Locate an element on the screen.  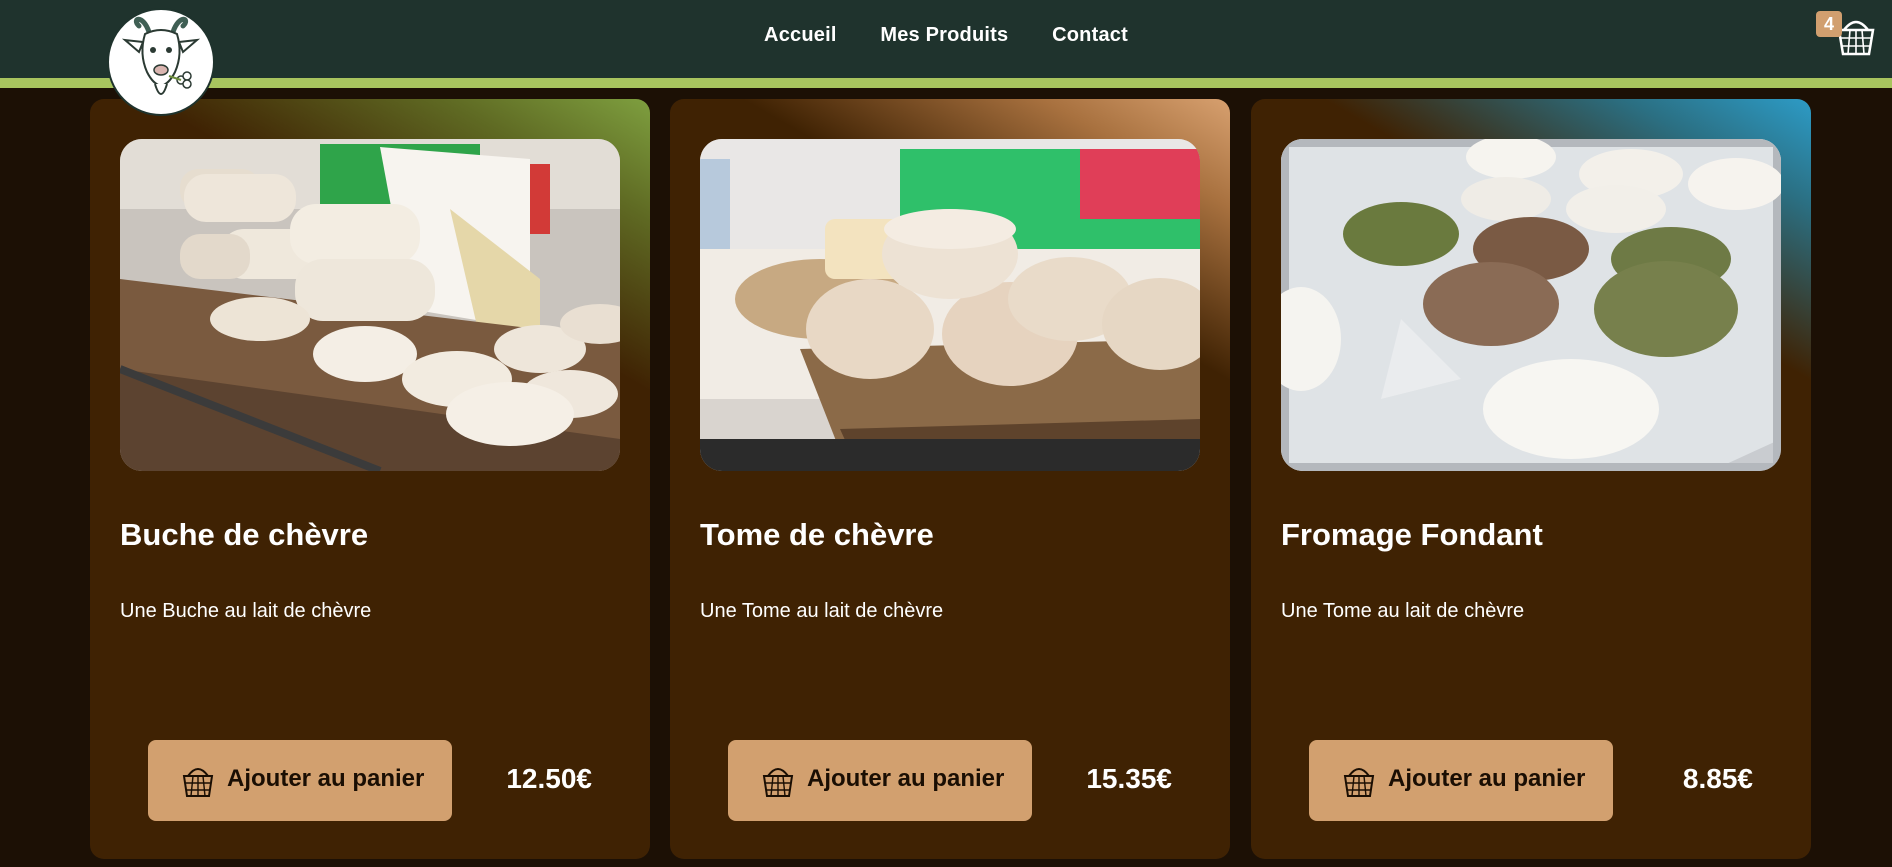
cart-button: 4 is located at coordinates (1843, 33).